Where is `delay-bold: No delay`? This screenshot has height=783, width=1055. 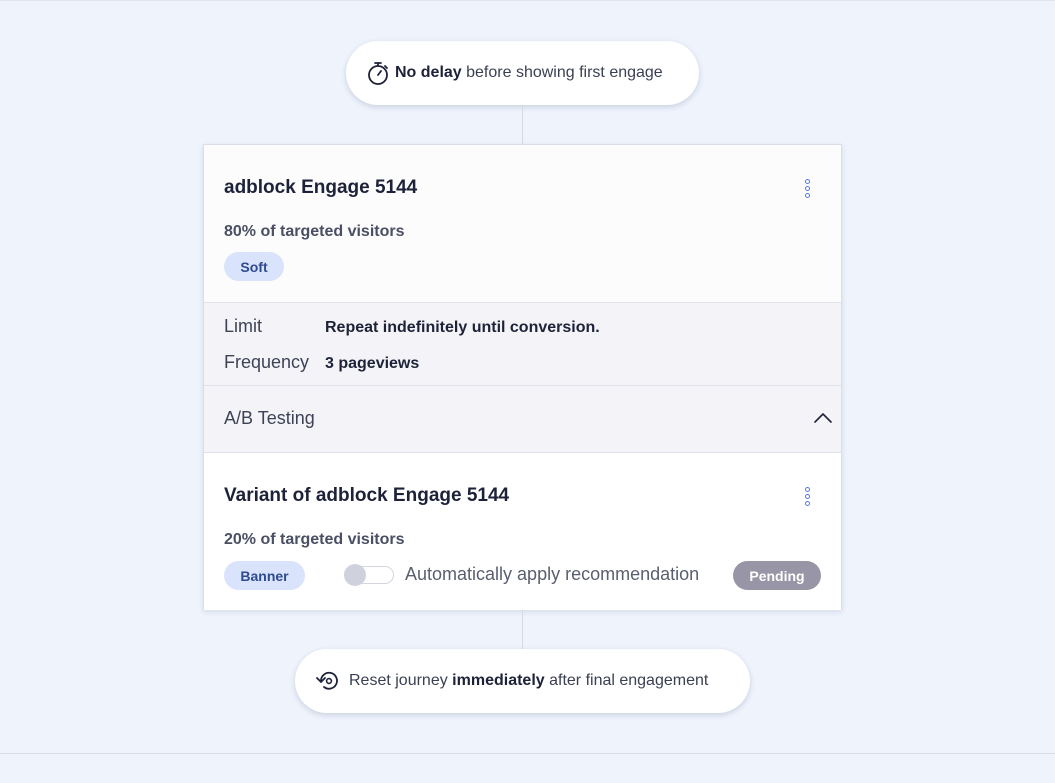
delay-bold: No delay is located at coordinates (428, 72).